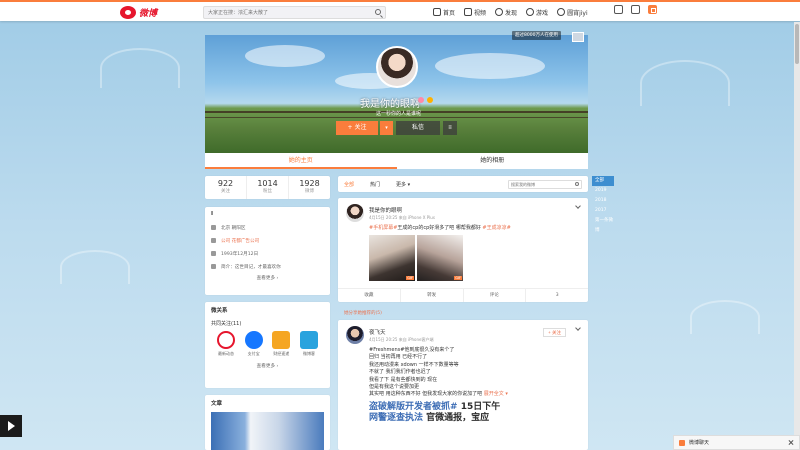 The height and width of the screenshot is (450, 800). Describe the element at coordinates (577, 13) in the screenshot. I see `nav-profile-label: 圆宵jiyi` at that location.